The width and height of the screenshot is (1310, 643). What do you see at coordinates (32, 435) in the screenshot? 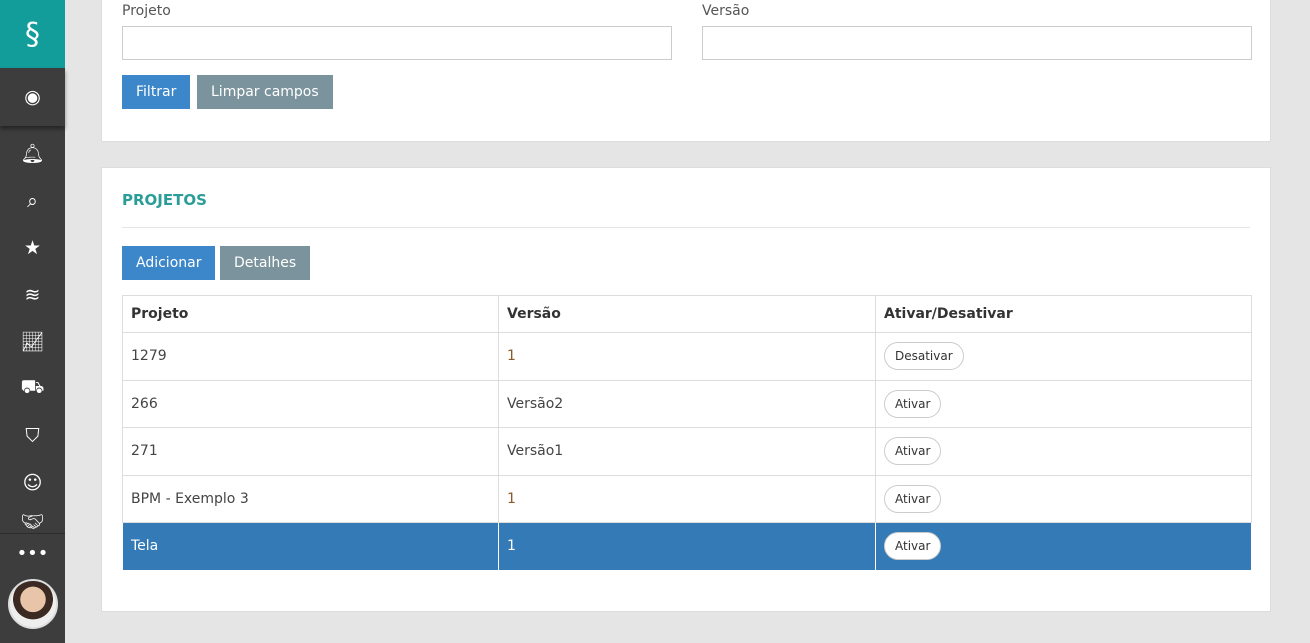
I see `shield-icon: ⛉` at bounding box center [32, 435].